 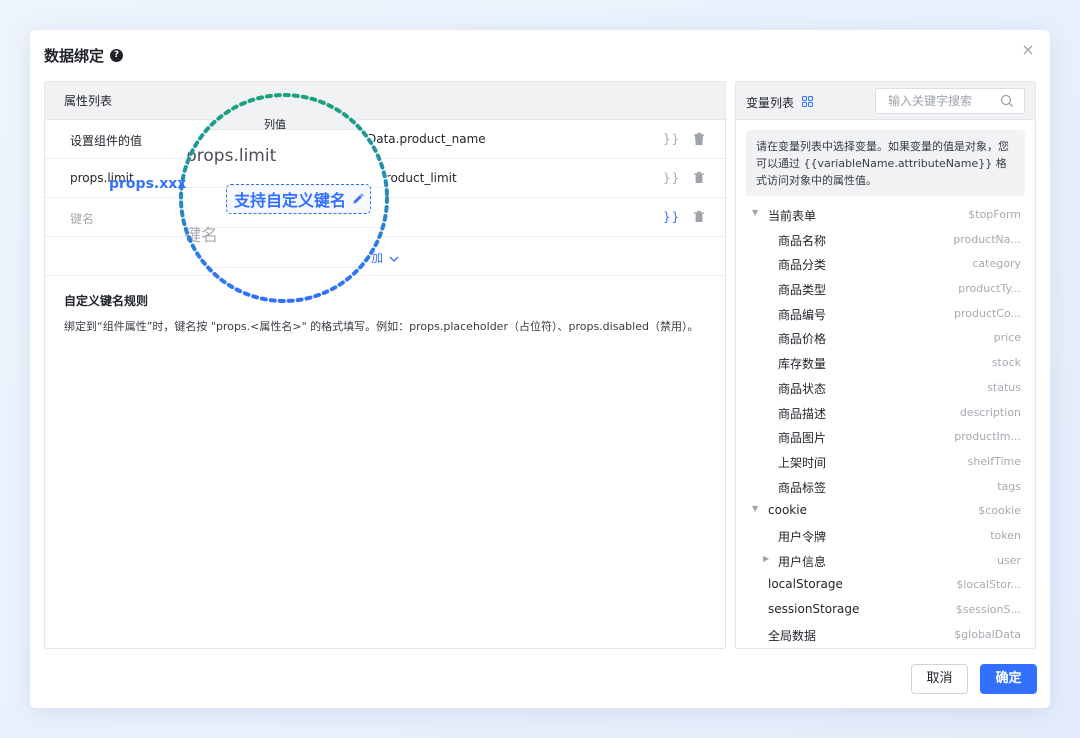 I want to click on variable-tree-label: sessionStorage, so click(x=814, y=609).